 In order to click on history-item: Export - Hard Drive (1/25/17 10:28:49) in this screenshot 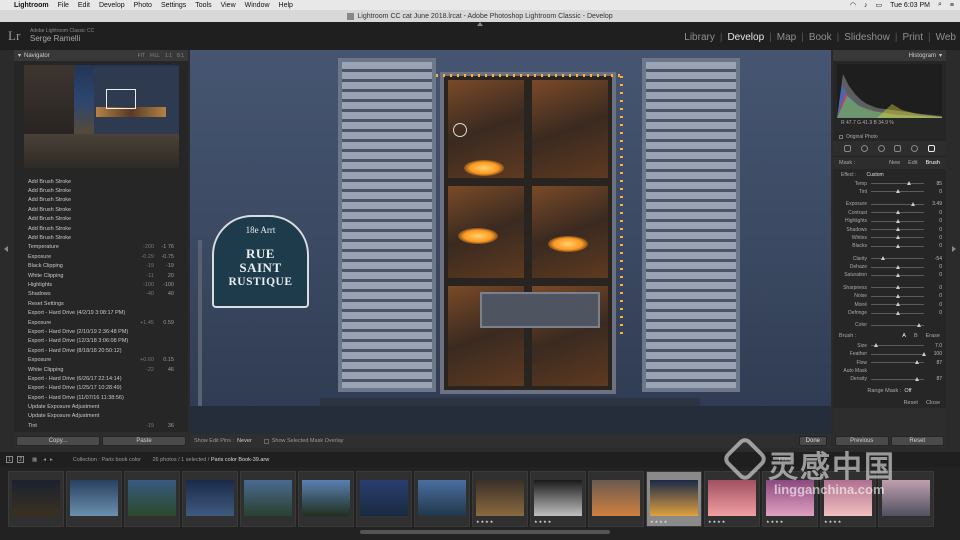, I will do `click(101, 388)`.